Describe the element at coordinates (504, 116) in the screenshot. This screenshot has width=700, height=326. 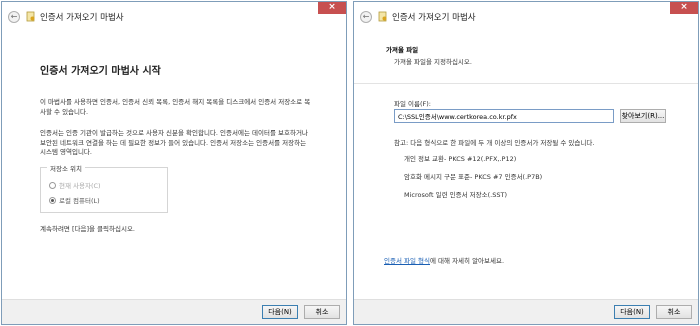
I see `file-name-input` at that location.